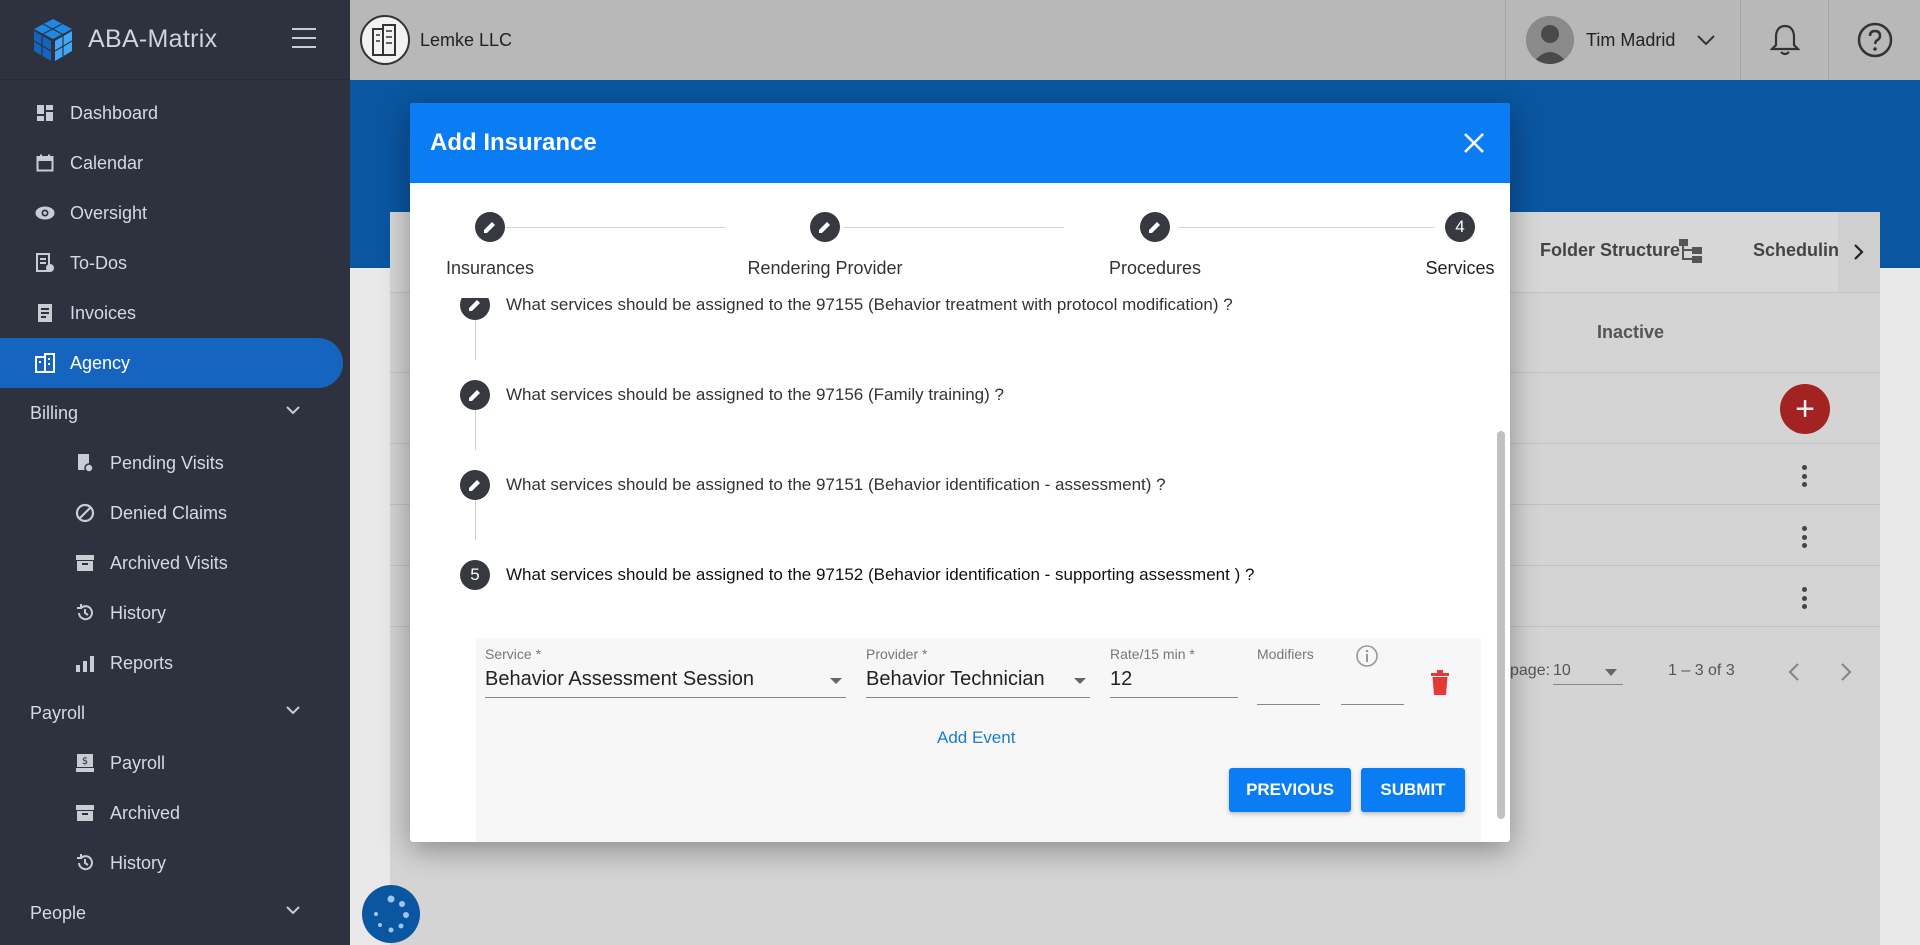 The image size is (1920, 945). I want to click on sidebar-item-label: History, so click(138, 612).